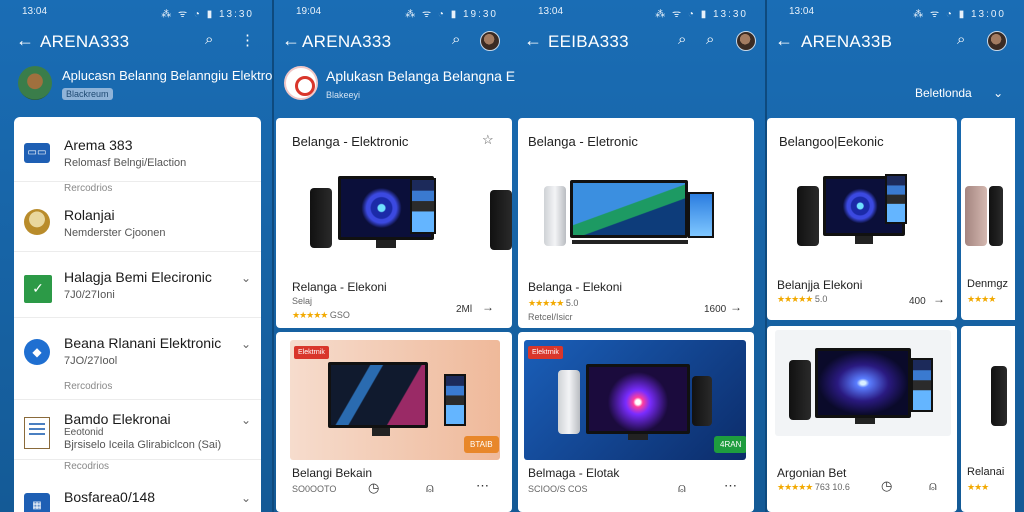 The image size is (1024, 512). Describe the element at coordinates (37, 222) in the screenshot. I see `avatar-icon` at that location.